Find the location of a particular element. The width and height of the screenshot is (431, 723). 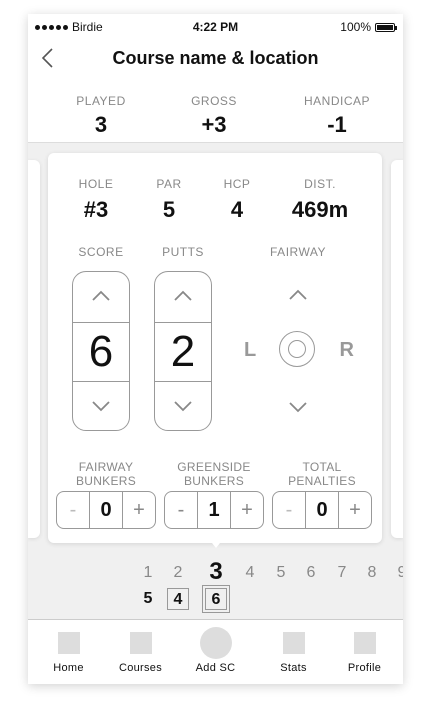

fairway-long-button is located at coordinates (298, 295).